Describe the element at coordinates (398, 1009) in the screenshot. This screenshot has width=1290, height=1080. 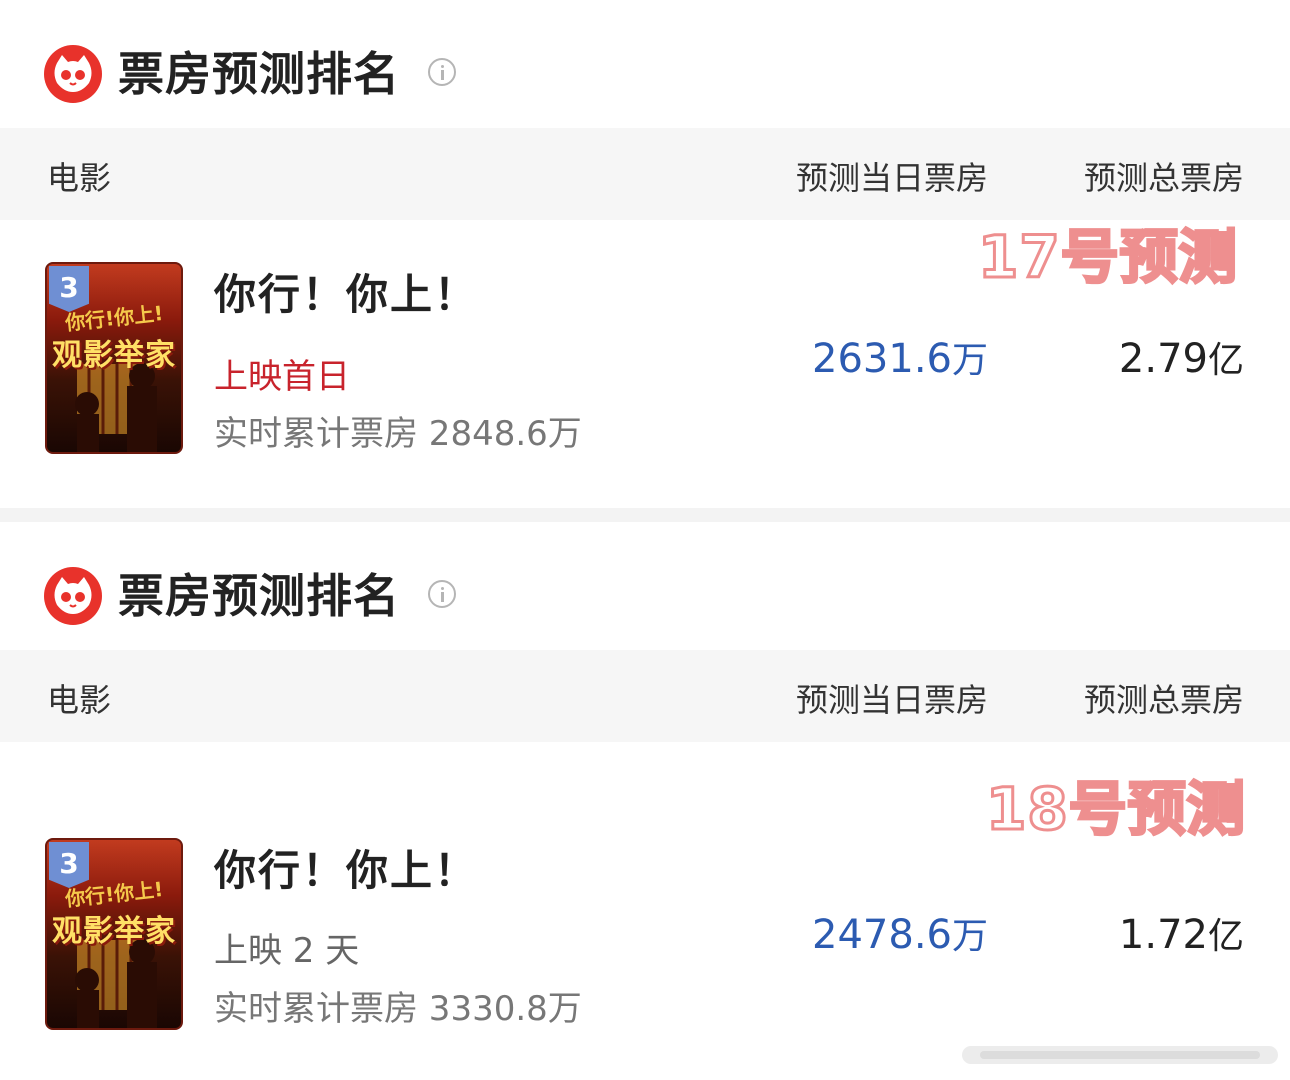
I see `cumulative-box-office: 实时累计票房 3330.8万` at that location.